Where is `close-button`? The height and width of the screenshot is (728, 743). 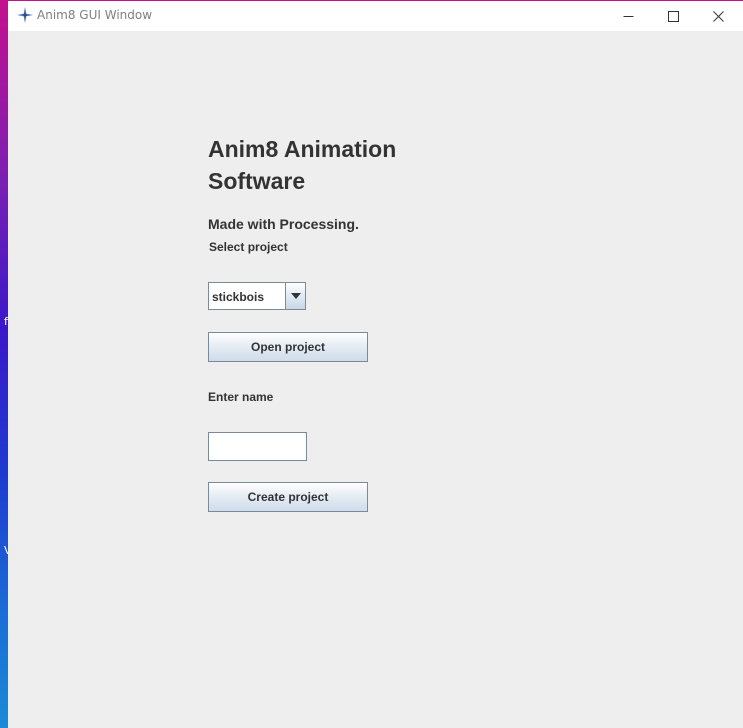 close-button is located at coordinates (718, 16).